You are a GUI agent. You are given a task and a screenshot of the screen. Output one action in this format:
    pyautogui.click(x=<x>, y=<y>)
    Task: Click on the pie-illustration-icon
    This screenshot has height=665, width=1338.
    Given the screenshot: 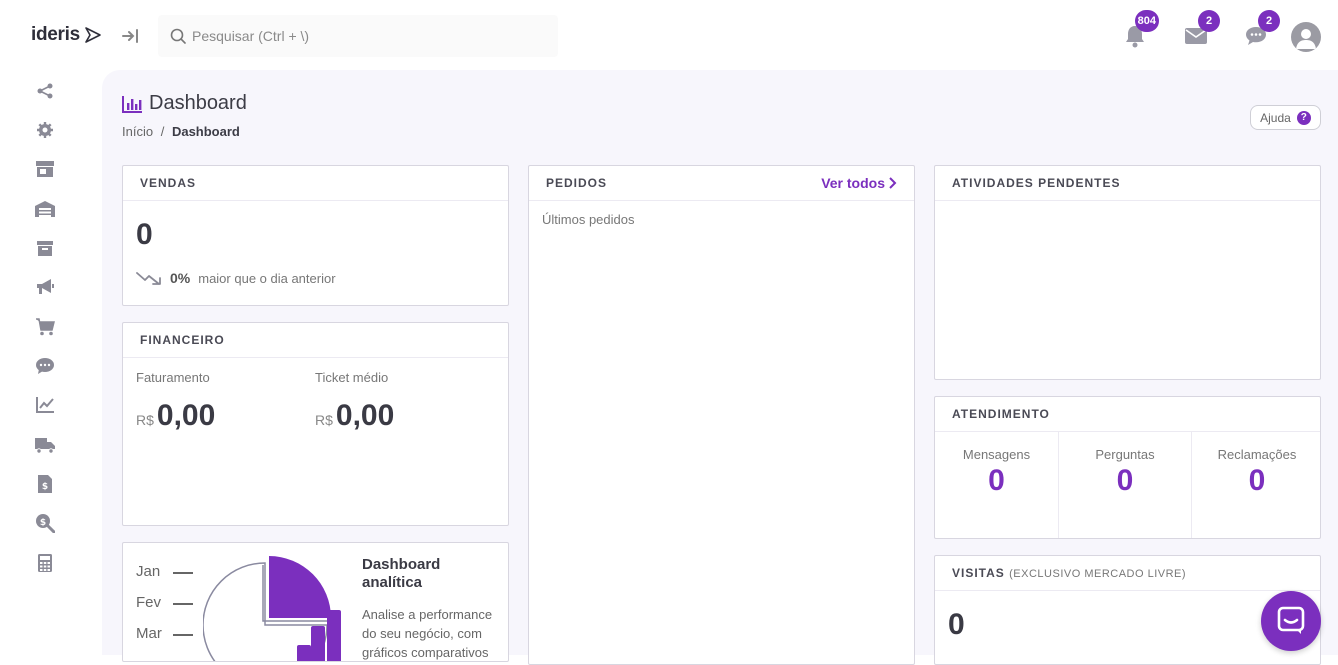 What is the action you would take?
    pyautogui.click(x=272, y=608)
    